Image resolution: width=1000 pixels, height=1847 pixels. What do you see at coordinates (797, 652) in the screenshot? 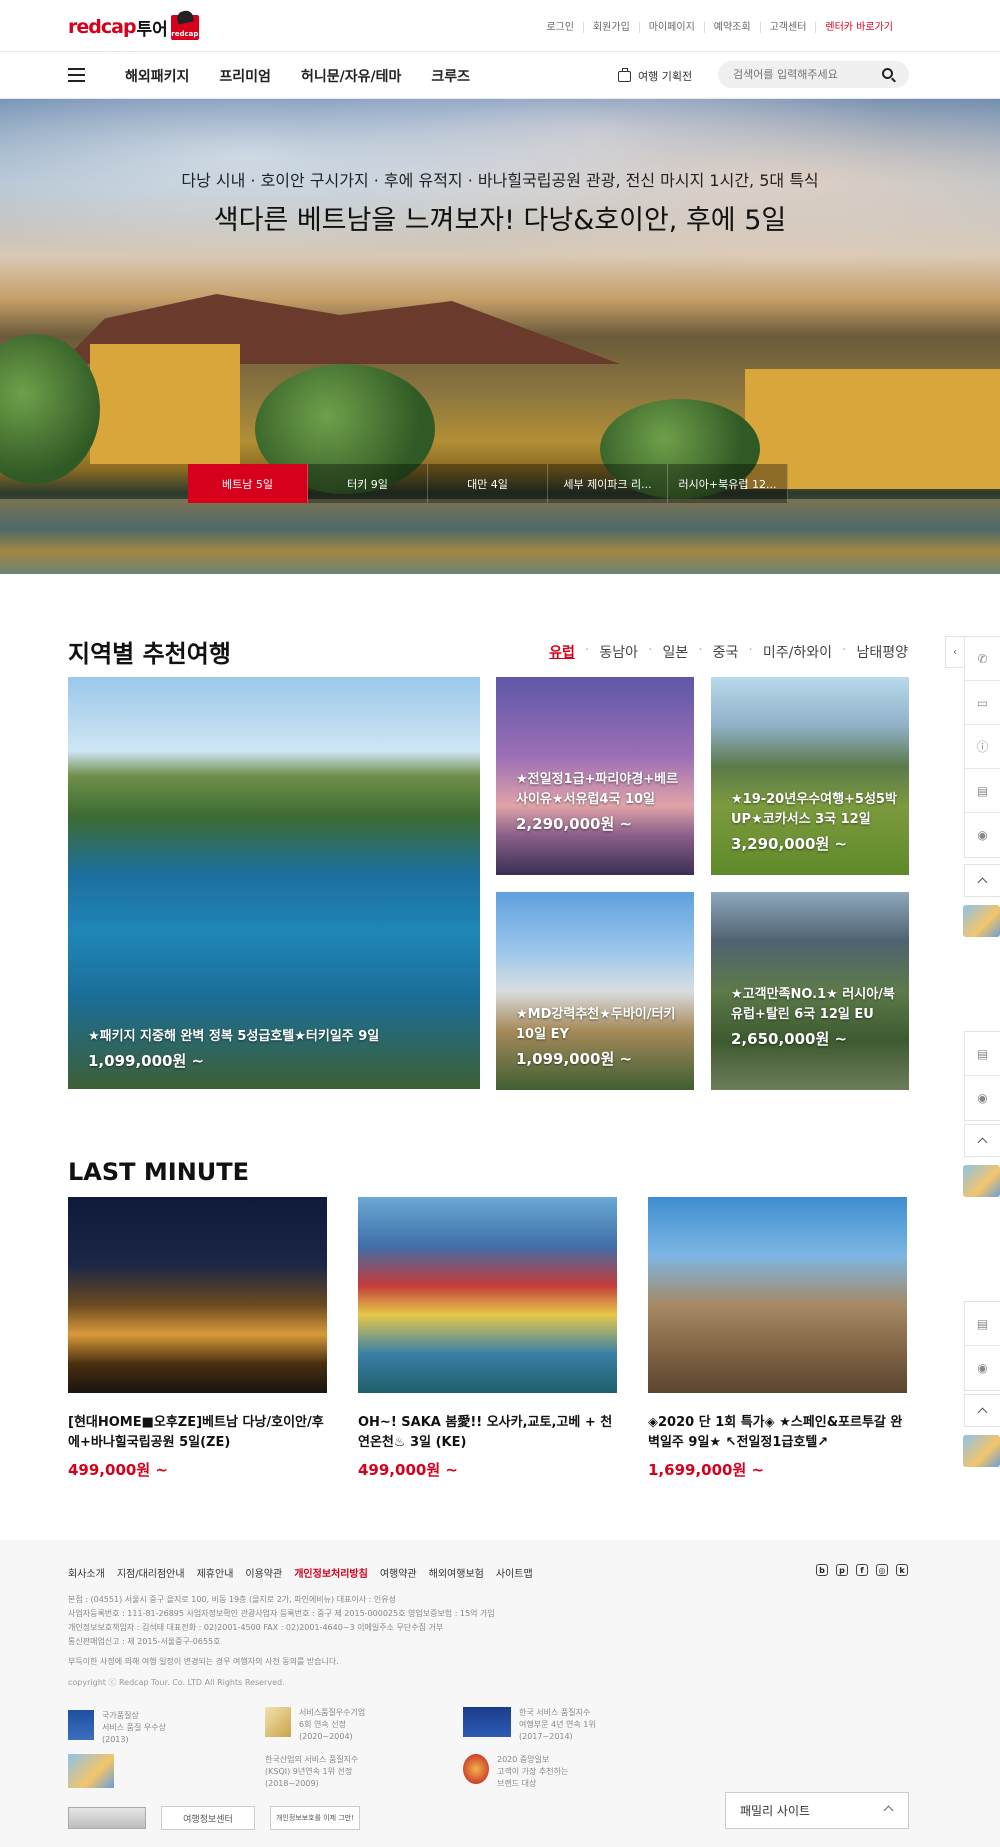
I see `region-tab-america: 미주/하와이` at bounding box center [797, 652].